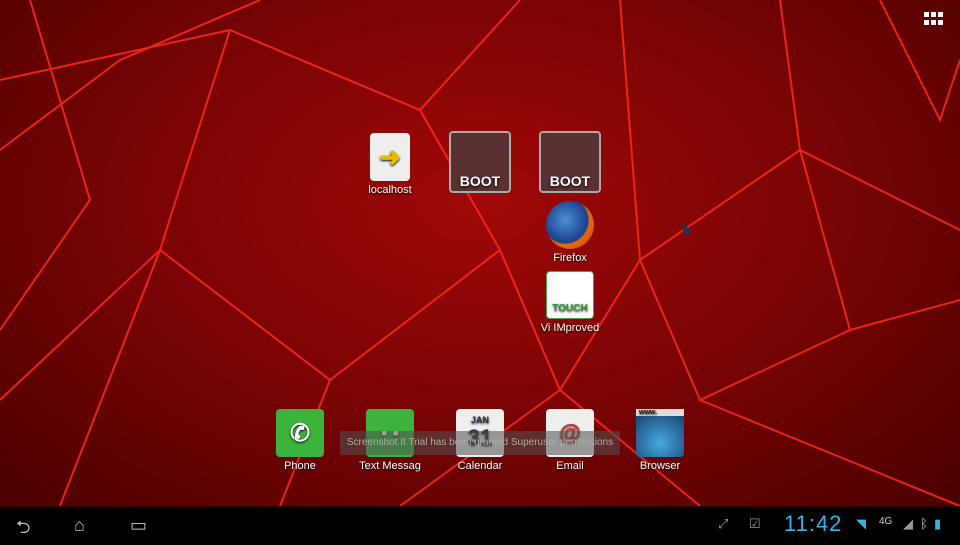 This screenshot has width=960, height=545. Describe the element at coordinates (934, 19) in the screenshot. I see `all-apps-button` at that location.